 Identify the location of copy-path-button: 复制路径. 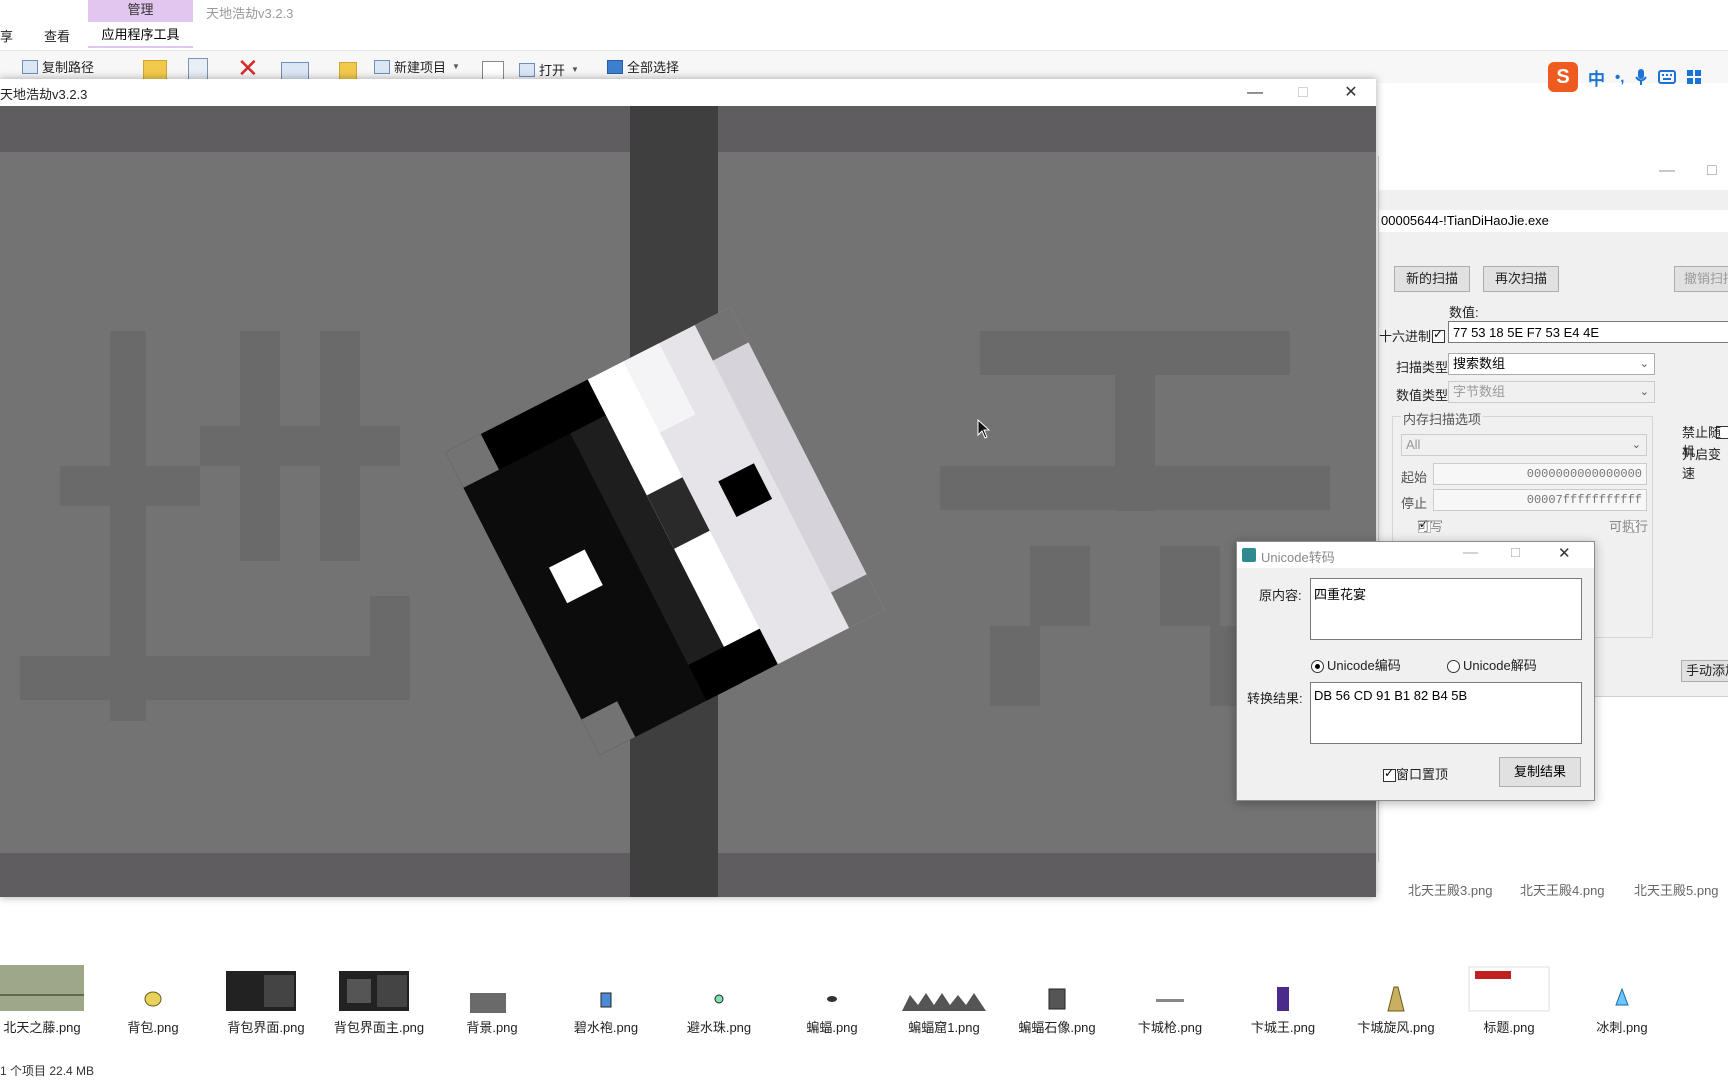
(58, 66).